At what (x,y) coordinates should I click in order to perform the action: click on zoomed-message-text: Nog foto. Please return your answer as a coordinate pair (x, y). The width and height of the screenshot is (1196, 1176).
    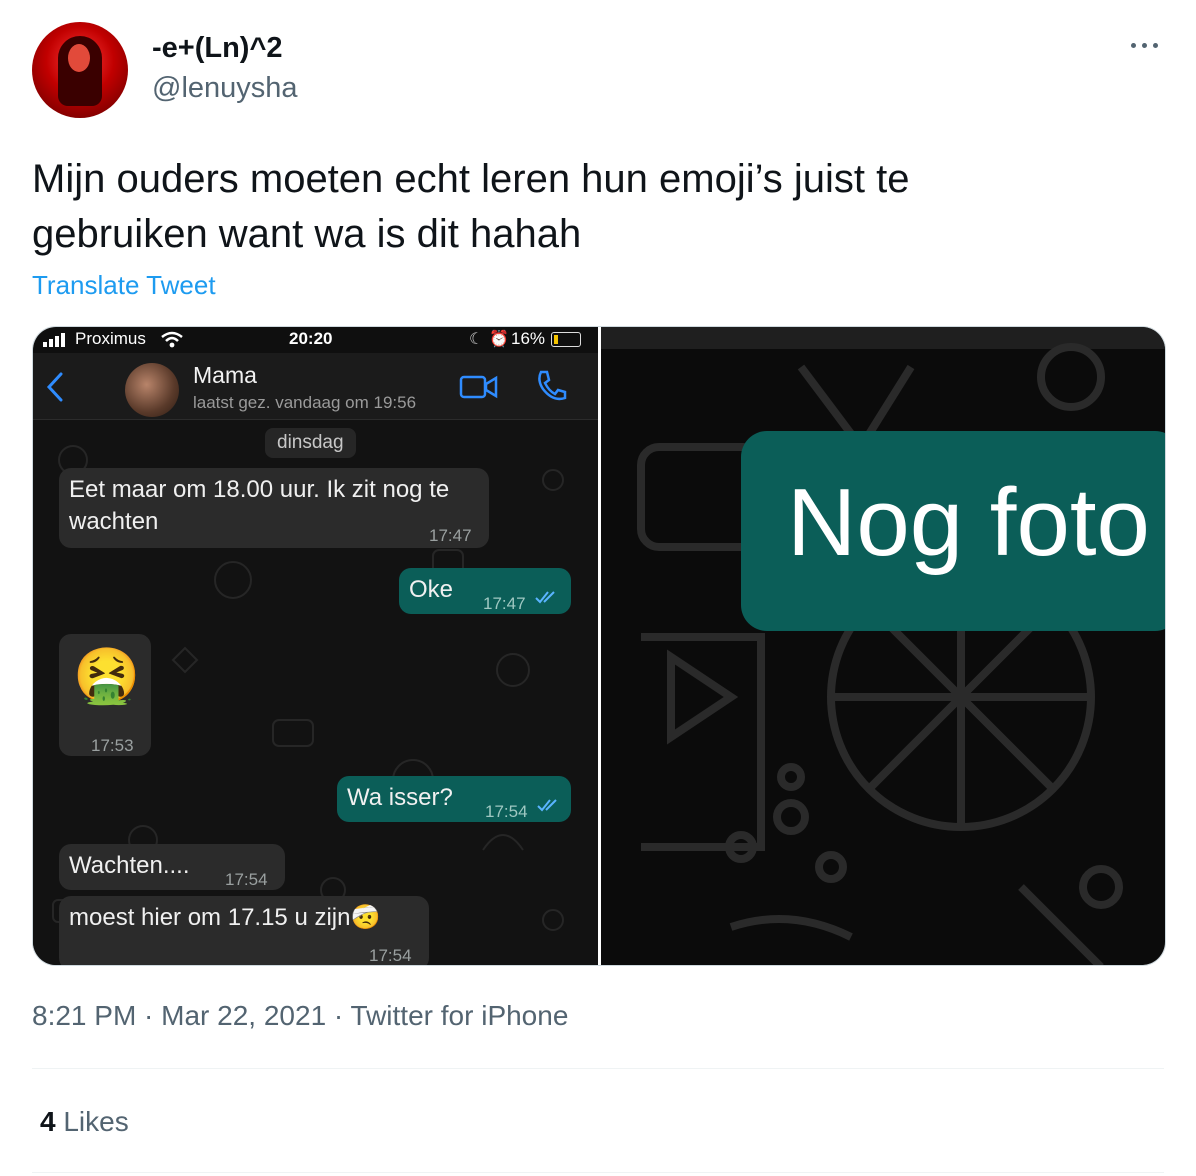
    Looking at the image, I should click on (968, 522).